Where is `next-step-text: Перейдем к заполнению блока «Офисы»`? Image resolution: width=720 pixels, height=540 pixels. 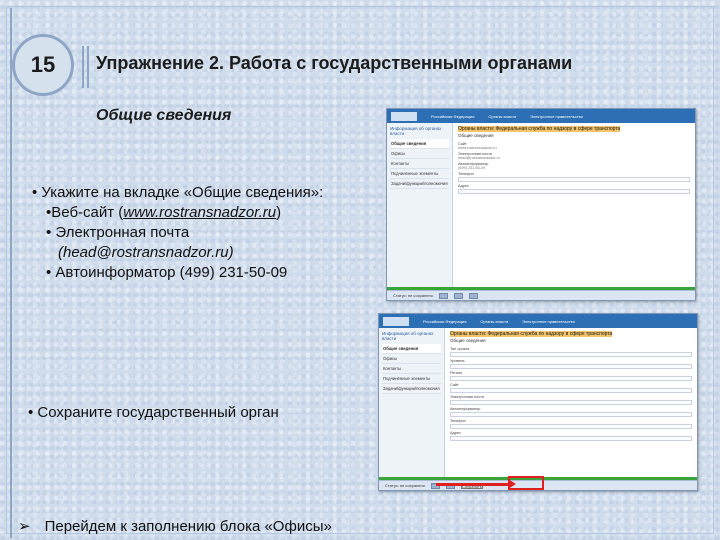
next-step-text: Перейдем к заполнению блока «Офисы» is located at coordinates (188, 526).